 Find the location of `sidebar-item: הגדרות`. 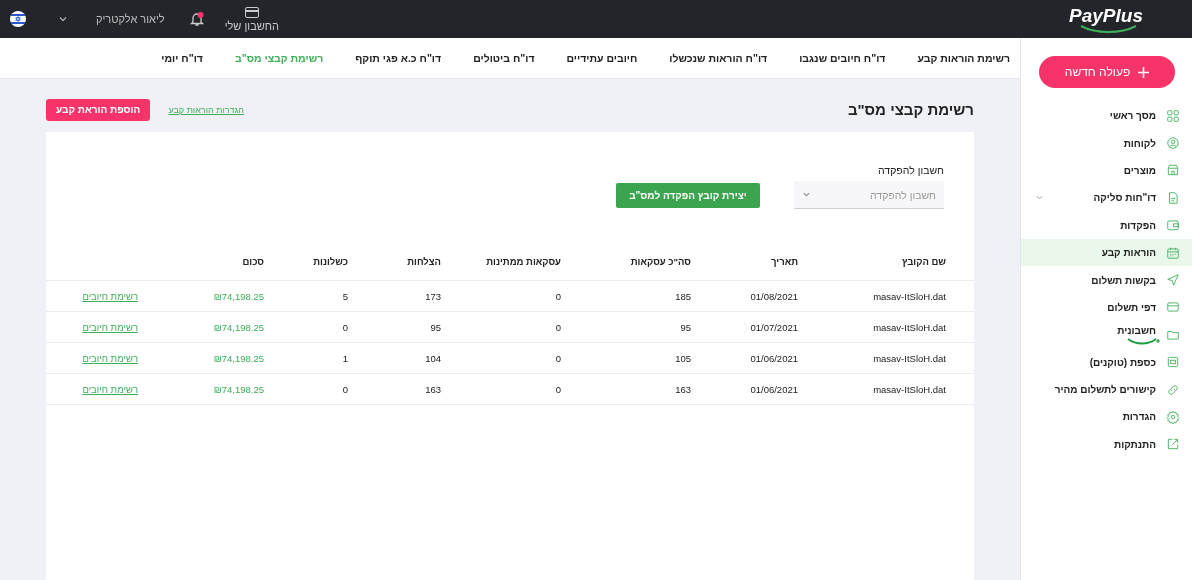

sidebar-item: הגדרות is located at coordinates (1106, 417).